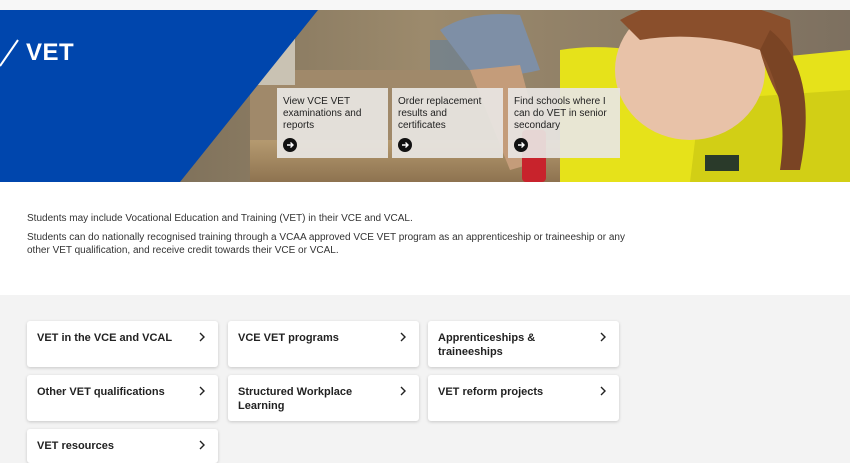 This screenshot has height=463, width=850. What do you see at coordinates (491, 392) in the screenshot?
I see `nav-card-label: VET reform projects` at bounding box center [491, 392].